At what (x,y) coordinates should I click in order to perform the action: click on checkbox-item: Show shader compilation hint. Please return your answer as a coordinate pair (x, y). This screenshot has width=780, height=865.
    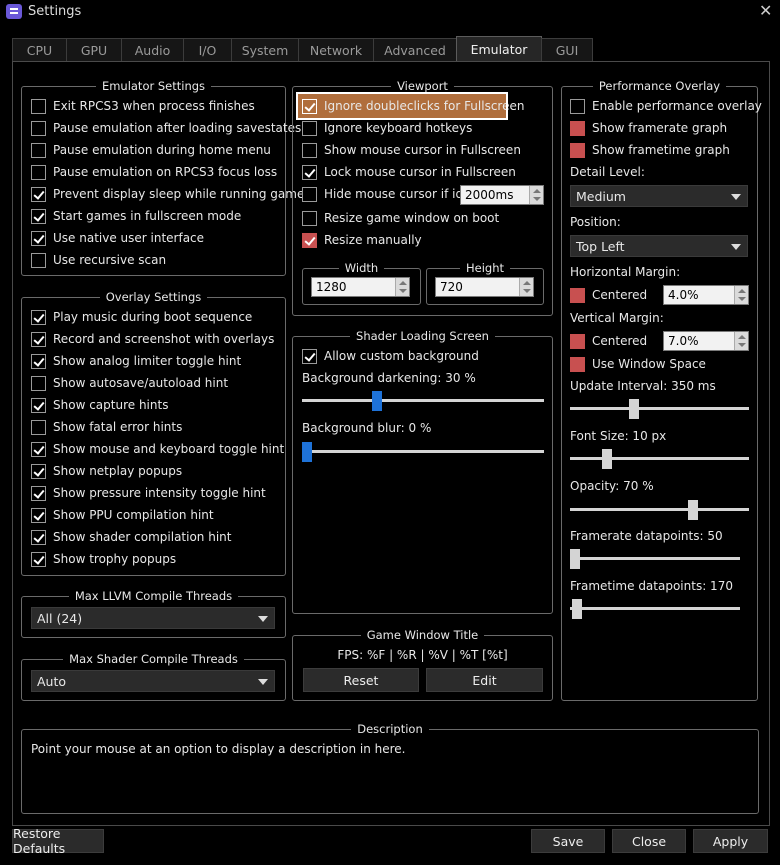
    Looking at the image, I should click on (131, 537).